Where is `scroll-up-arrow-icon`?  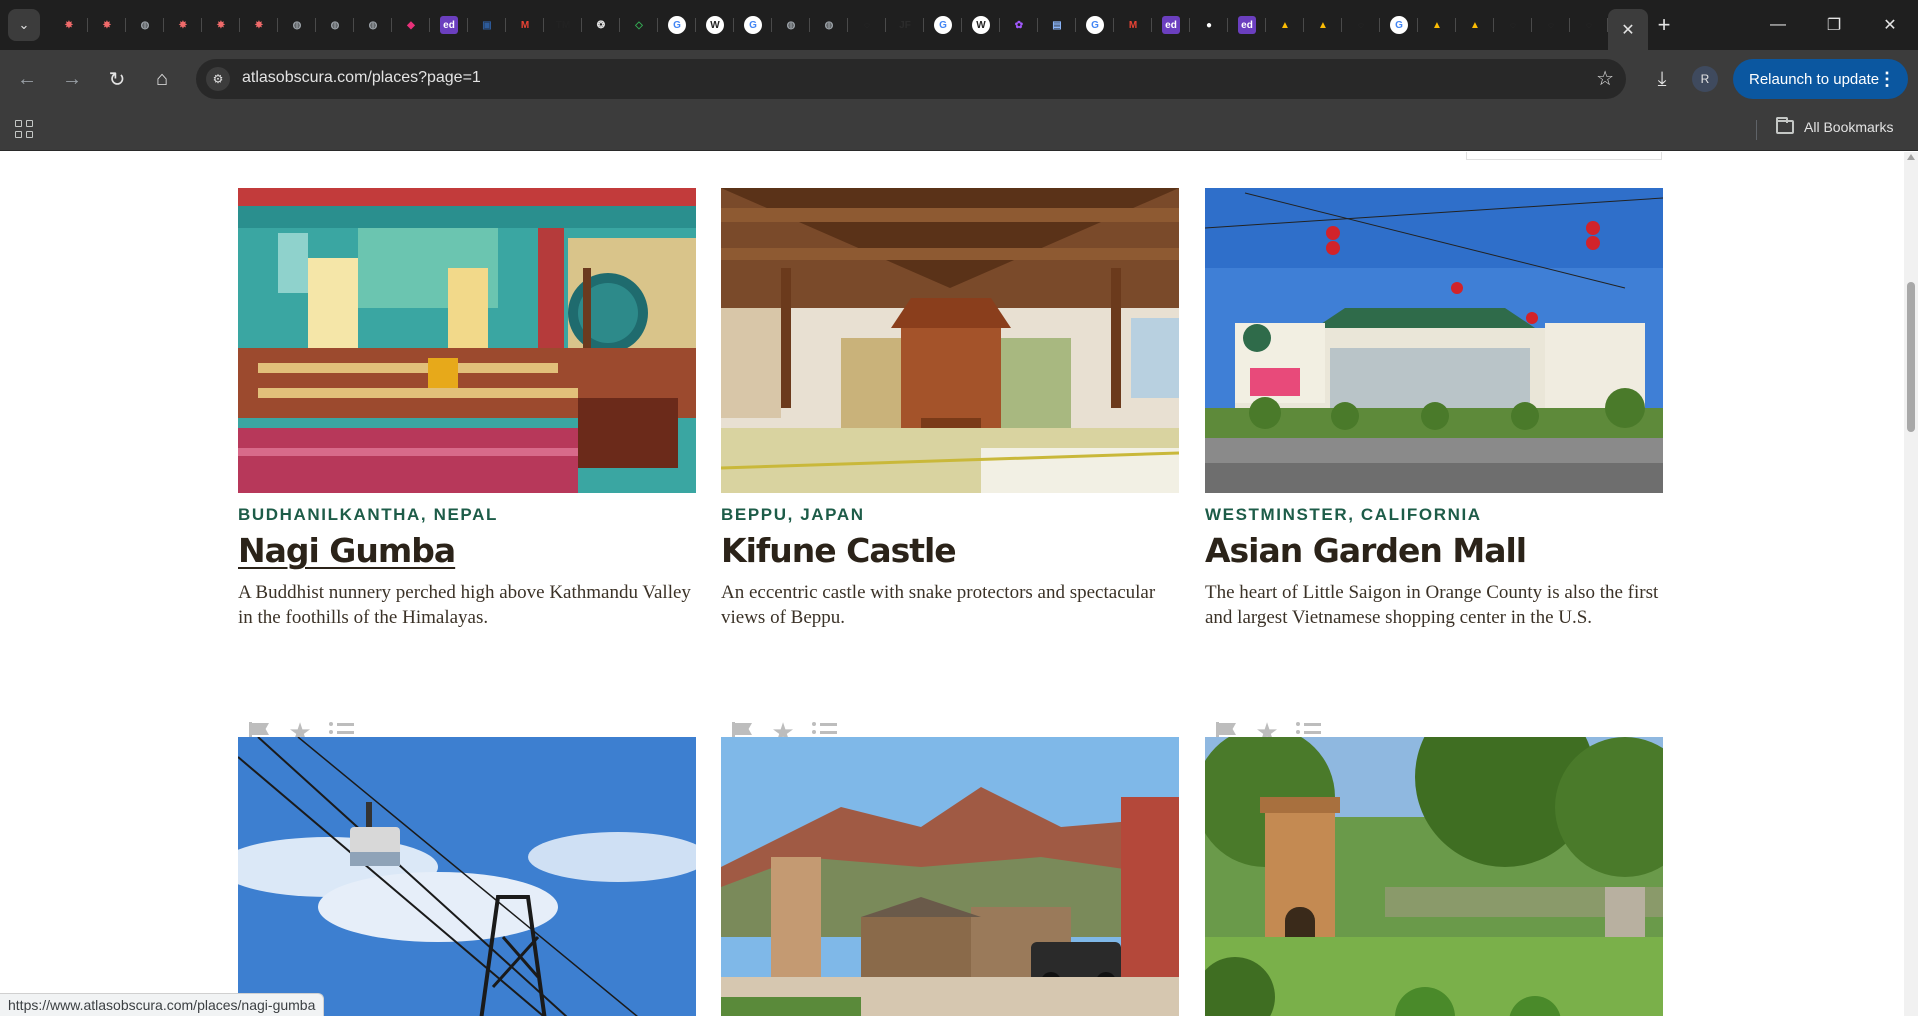 scroll-up-arrow-icon is located at coordinates (1911, 157).